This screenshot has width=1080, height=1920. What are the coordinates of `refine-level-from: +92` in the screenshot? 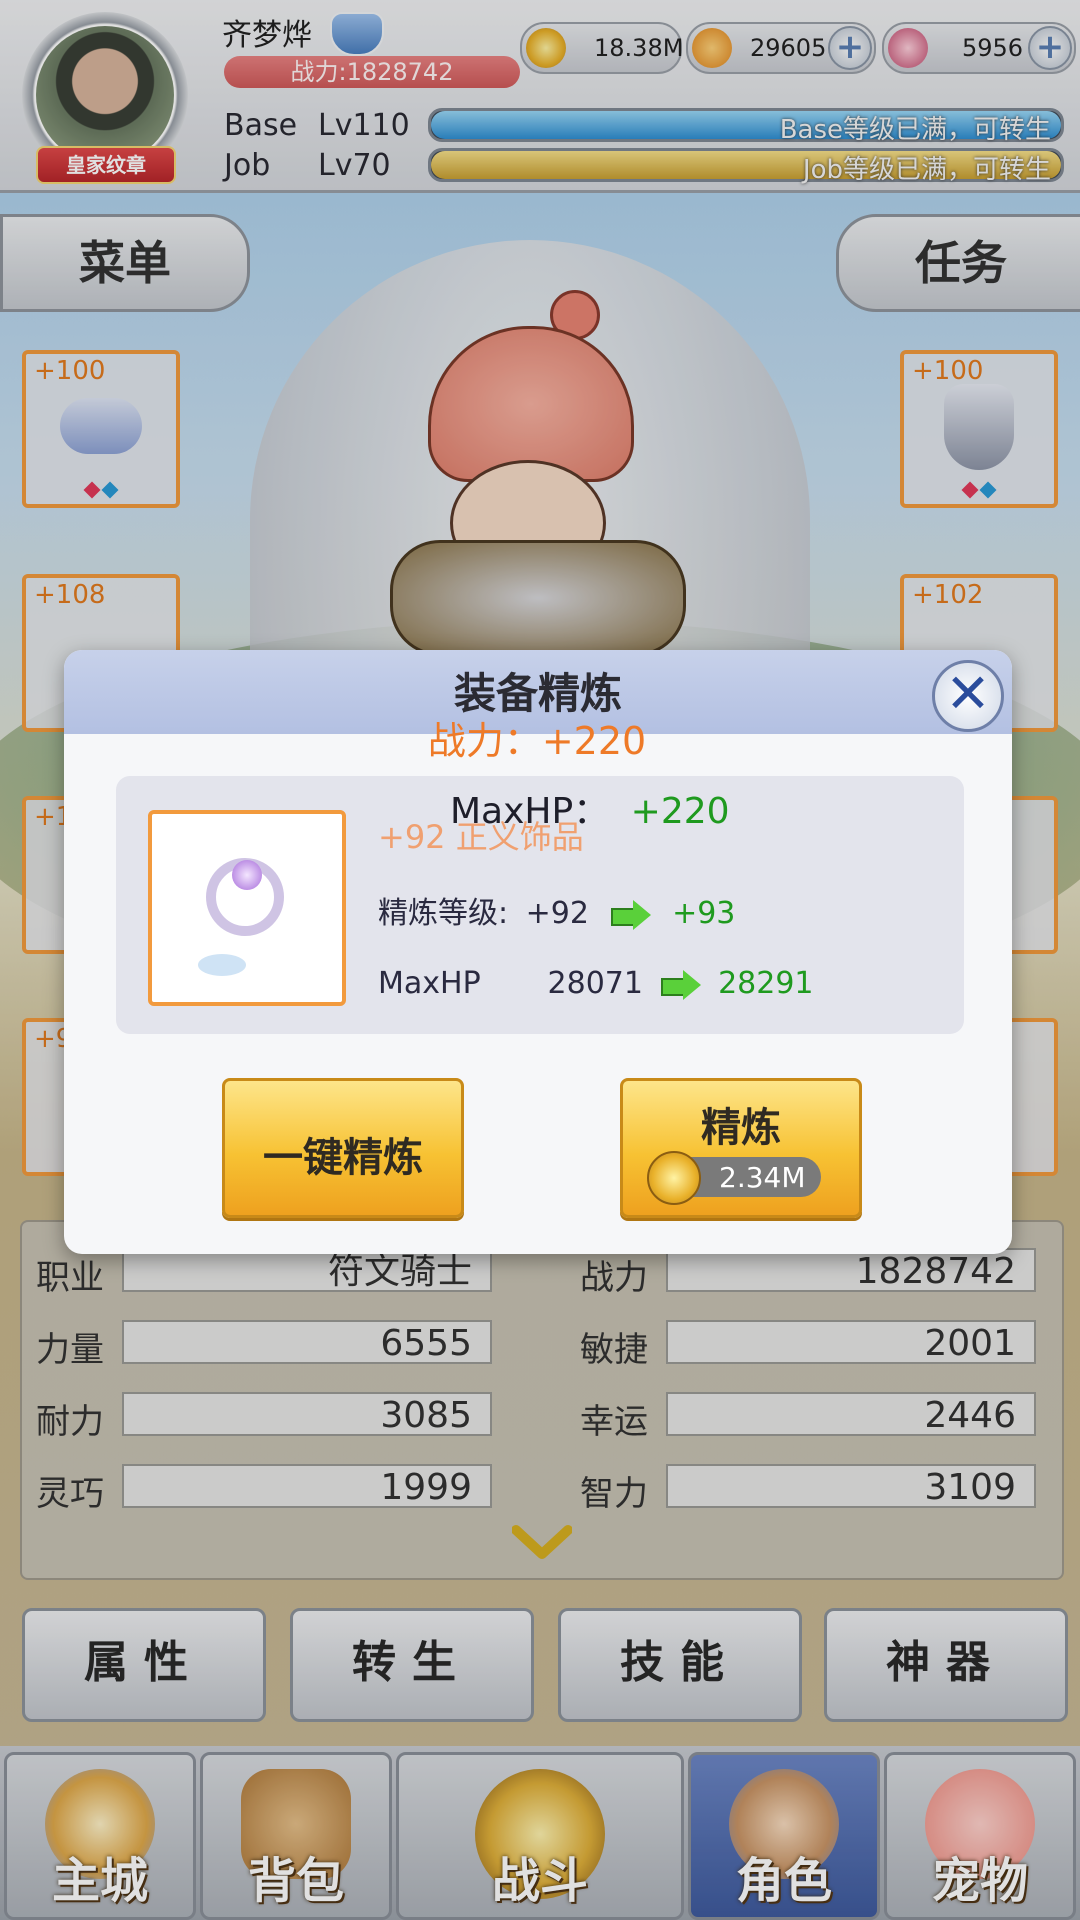 It's located at (557, 913).